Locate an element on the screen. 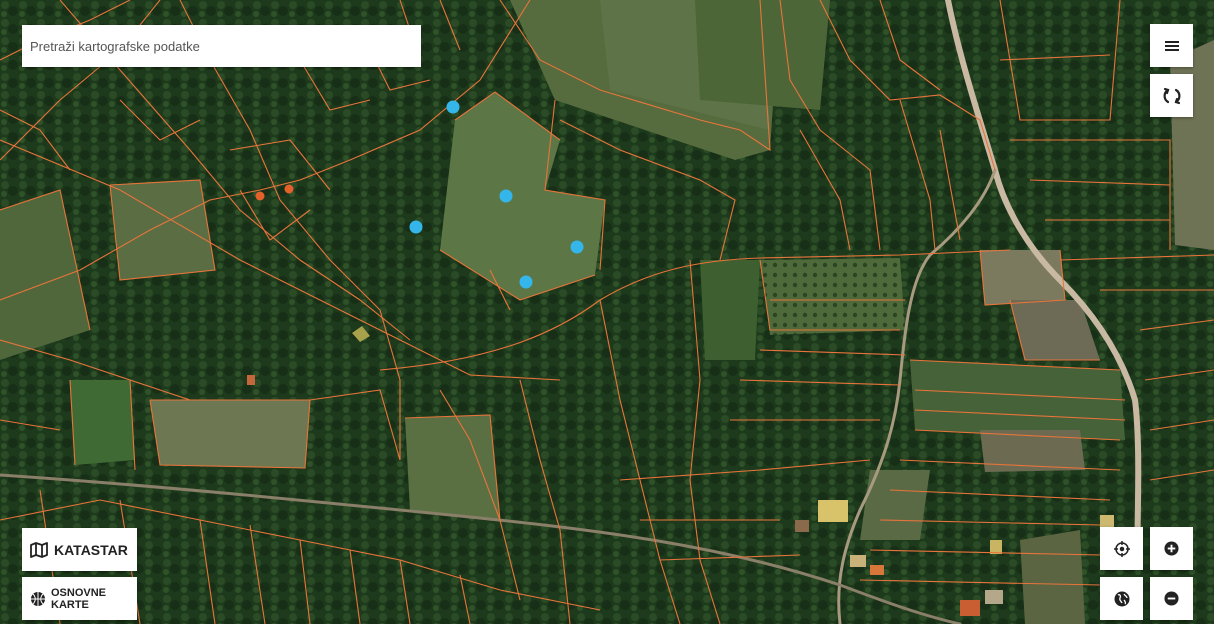  osnovne-karte-label: OSNOVNE KARTE is located at coordinates (79, 598).